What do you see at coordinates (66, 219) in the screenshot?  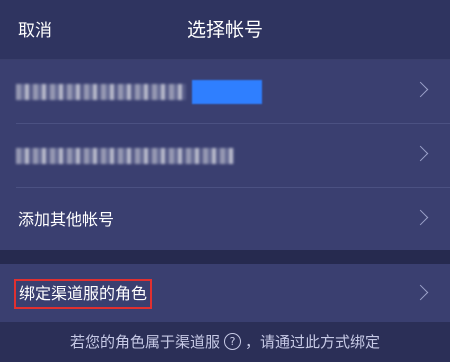 I see `add-other-account-label: 添加其他帐号` at bounding box center [66, 219].